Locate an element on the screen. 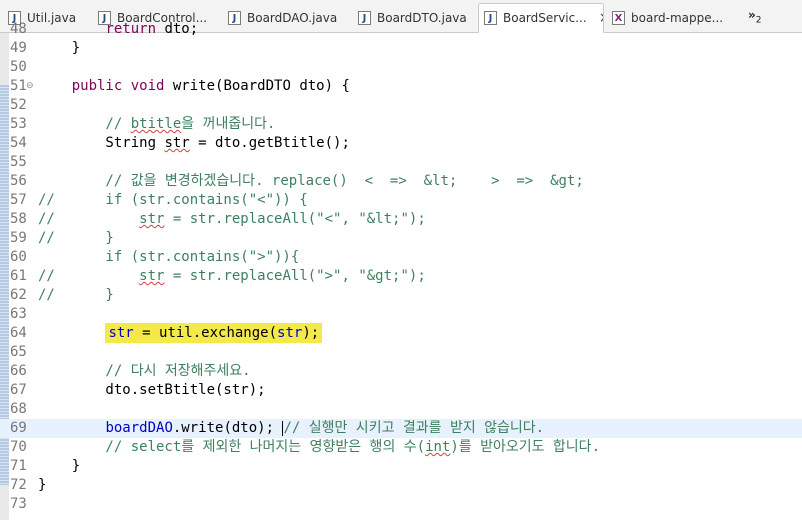 The height and width of the screenshot is (520, 802). line-number: 57 is located at coordinates (18, 200).